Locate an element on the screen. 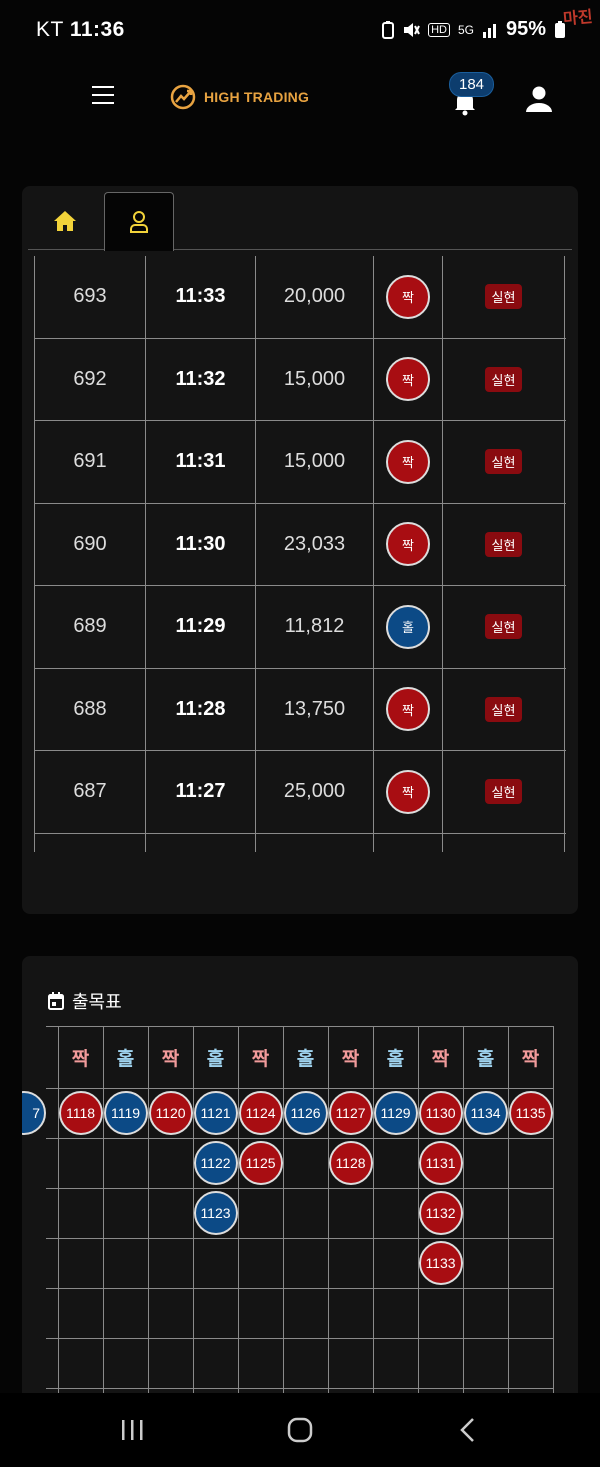 The width and height of the screenshot is (600, 1467). table-row: 690 11:30 23,033 짝 실현 is located at coordinates (300, 544).